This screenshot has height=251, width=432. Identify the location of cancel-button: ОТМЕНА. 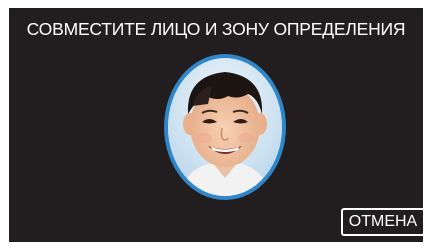
(382, 222).